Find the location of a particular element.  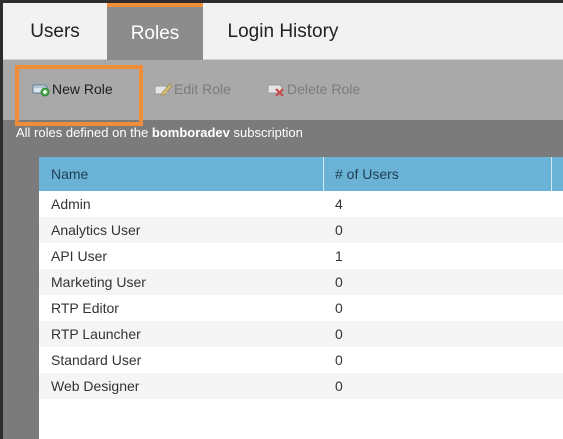

table-row: Marketing User 0 is located at coordinates (301, 282).